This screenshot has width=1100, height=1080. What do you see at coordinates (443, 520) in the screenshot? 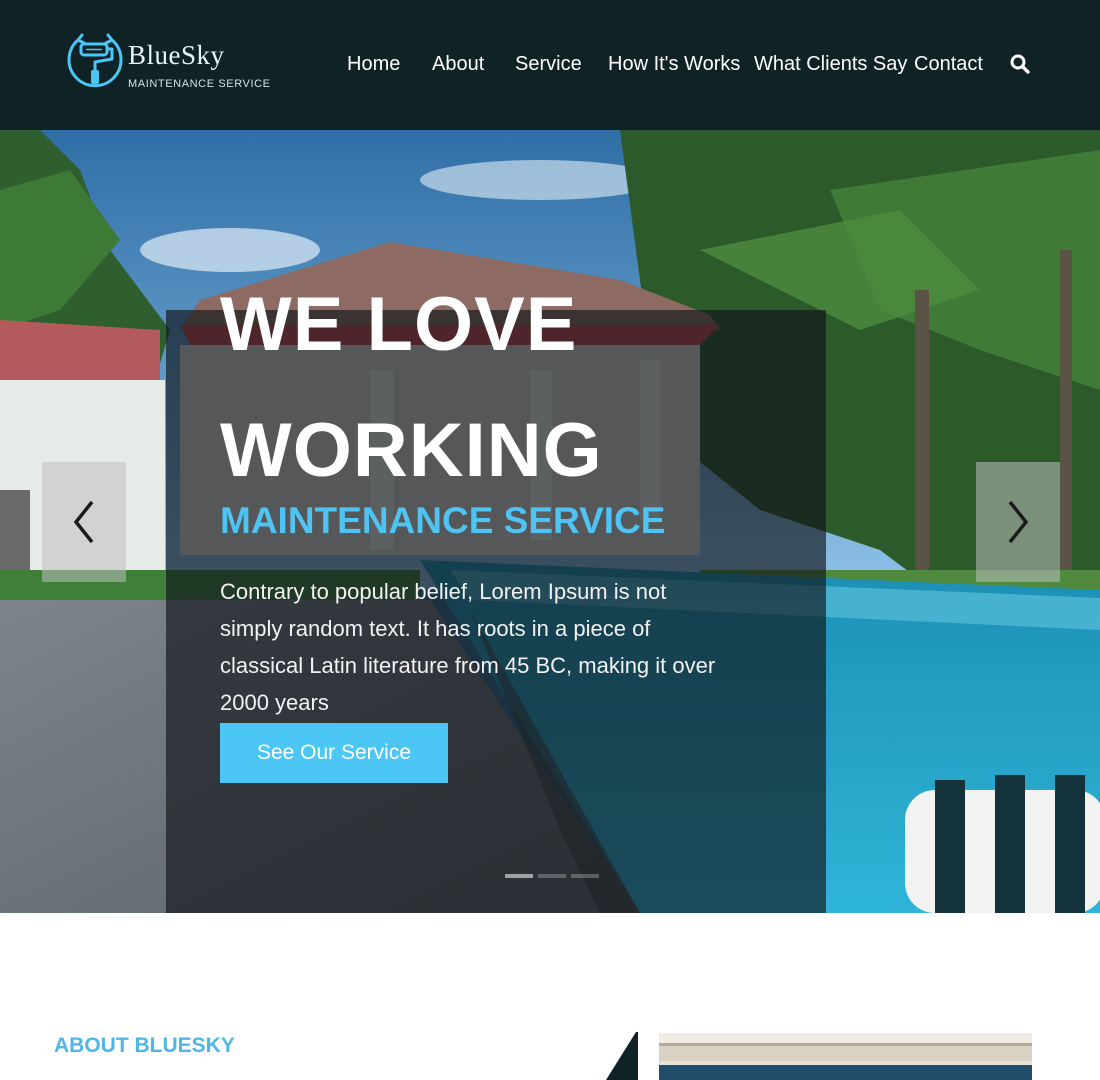
I see `hero-subtitle: MAINTENANCE SERVICE` at bounding box center [443, 520].